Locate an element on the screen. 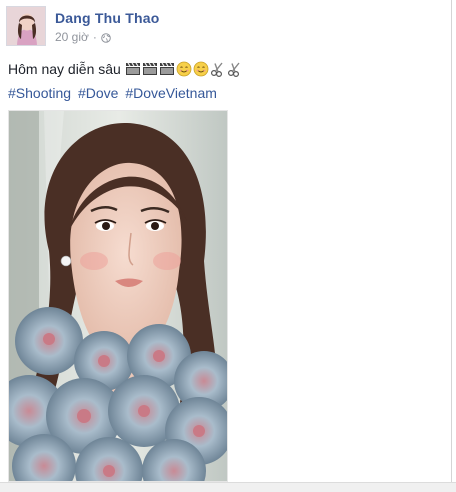  post-message: Hôm nay diễn sâu is located at coordinates (125, 69).